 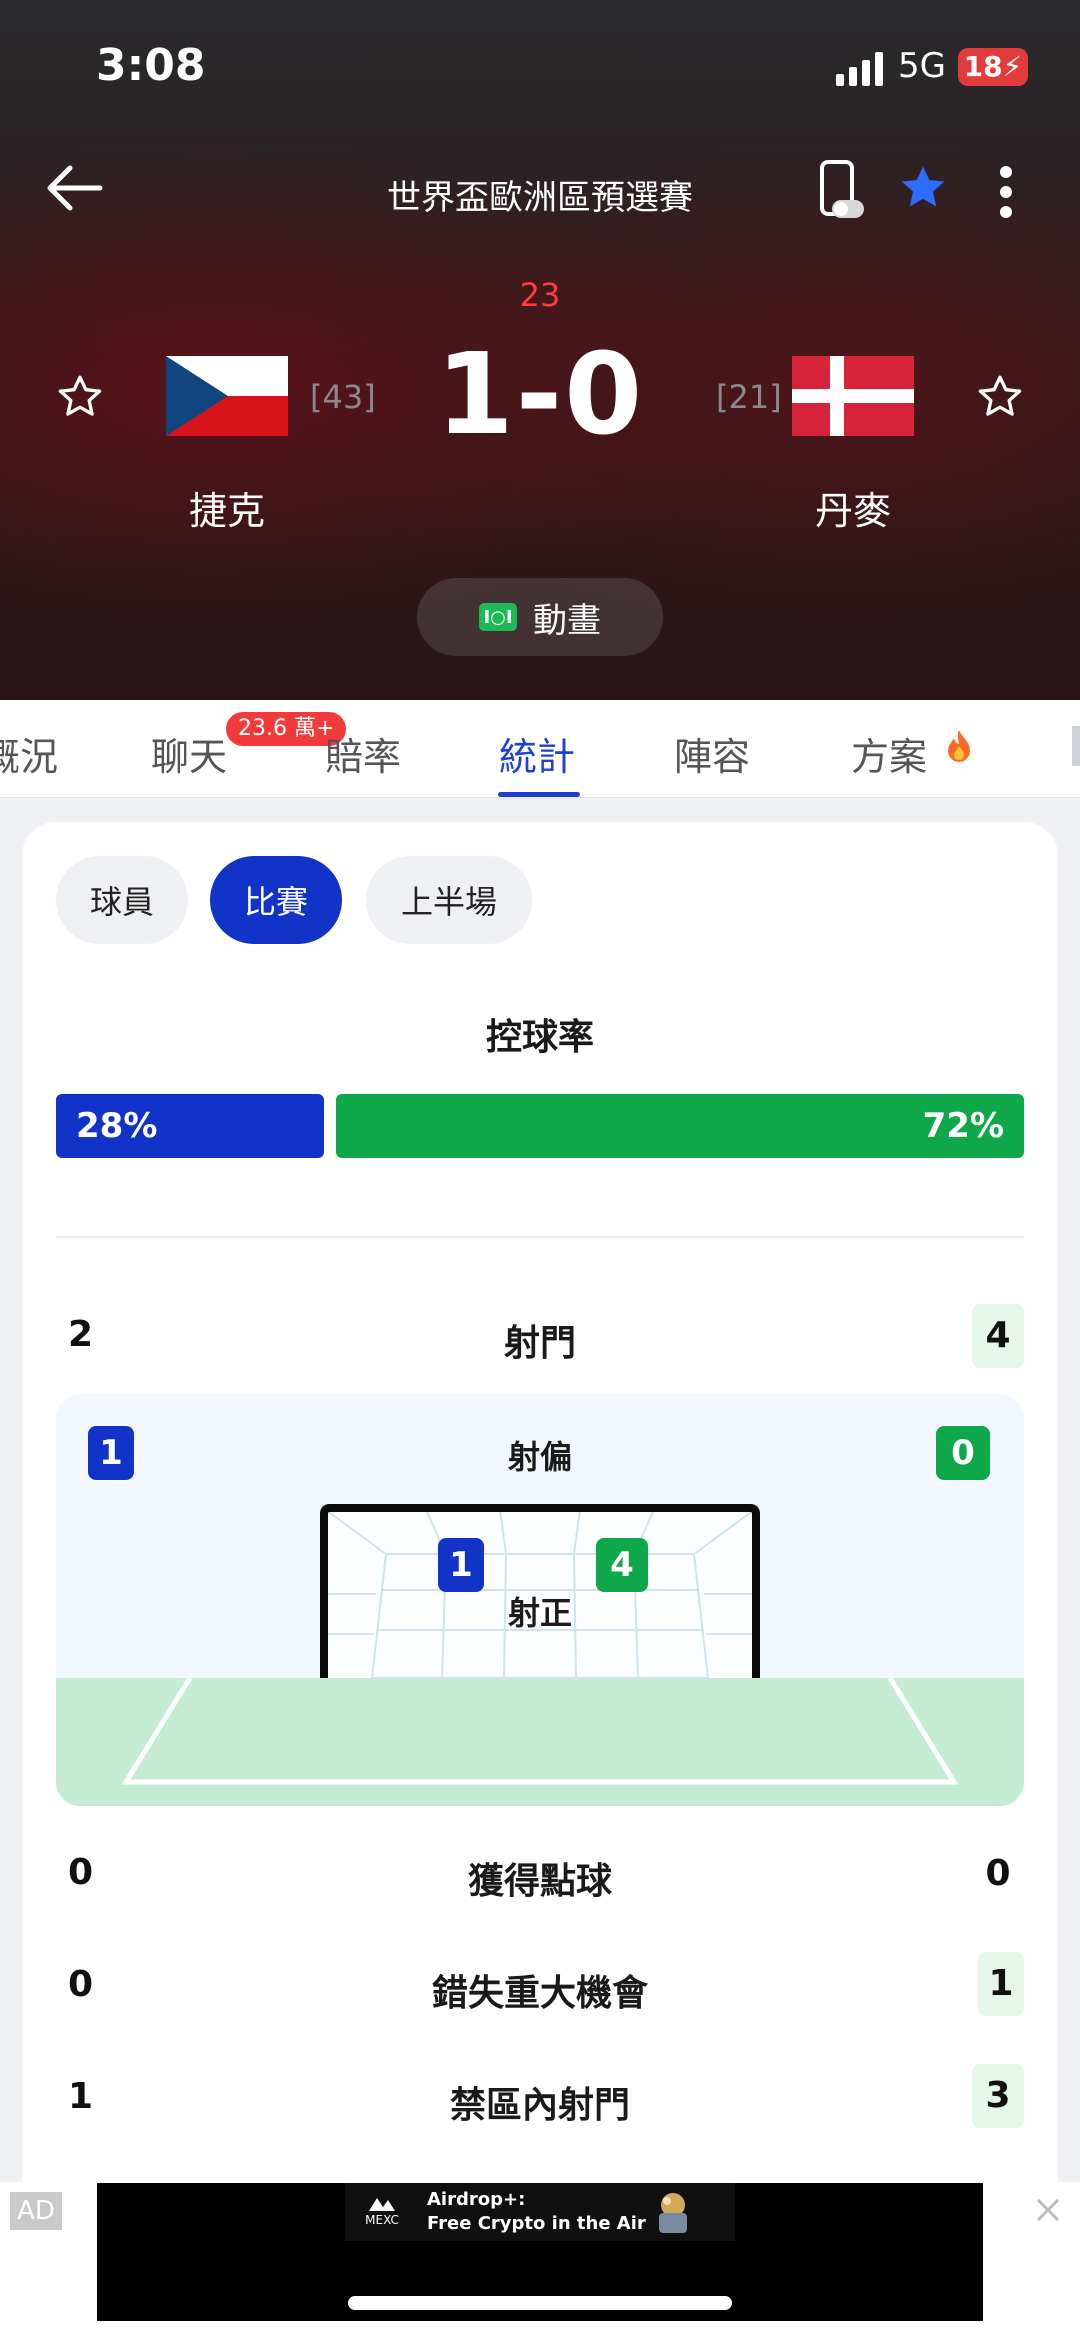 I want to click on on-target-home: 1, so click(x=461, y=1565).